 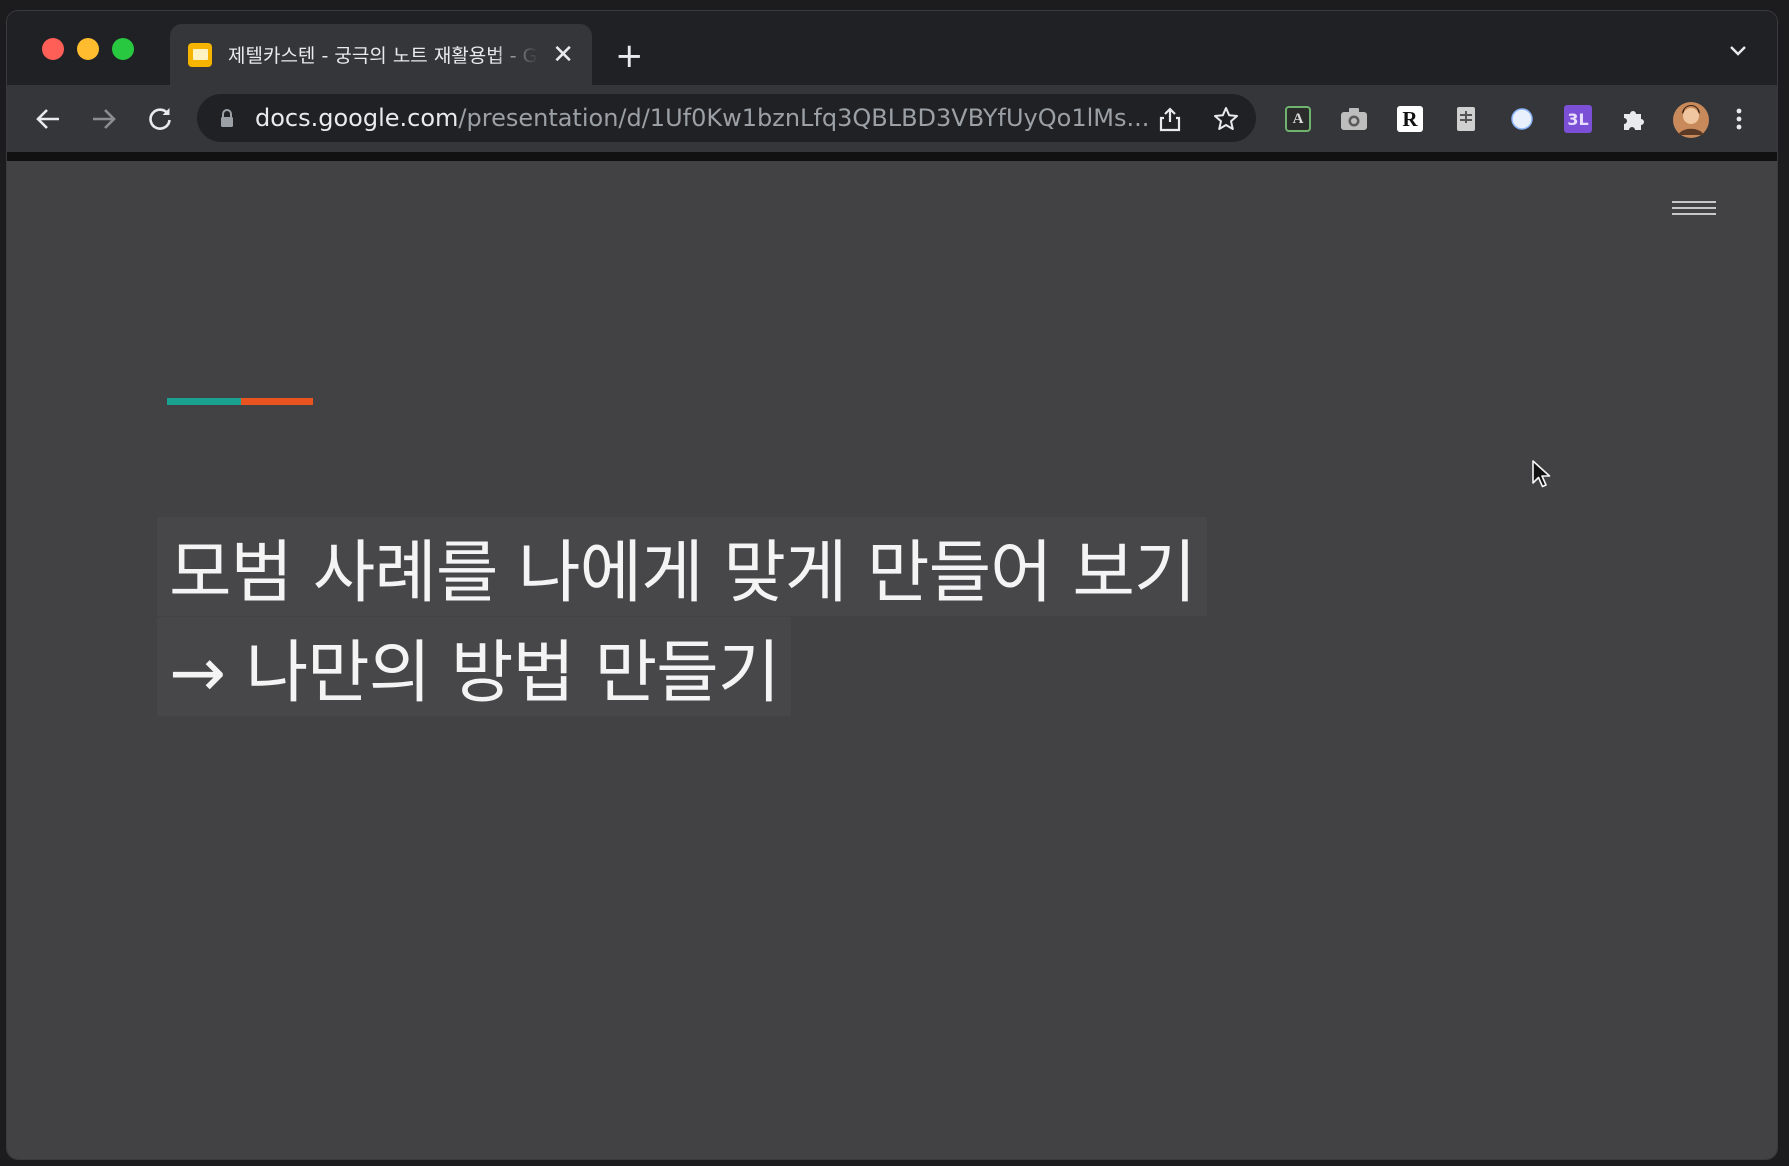 I want to click on accent-bar-orange, so click(x=277, y=401).